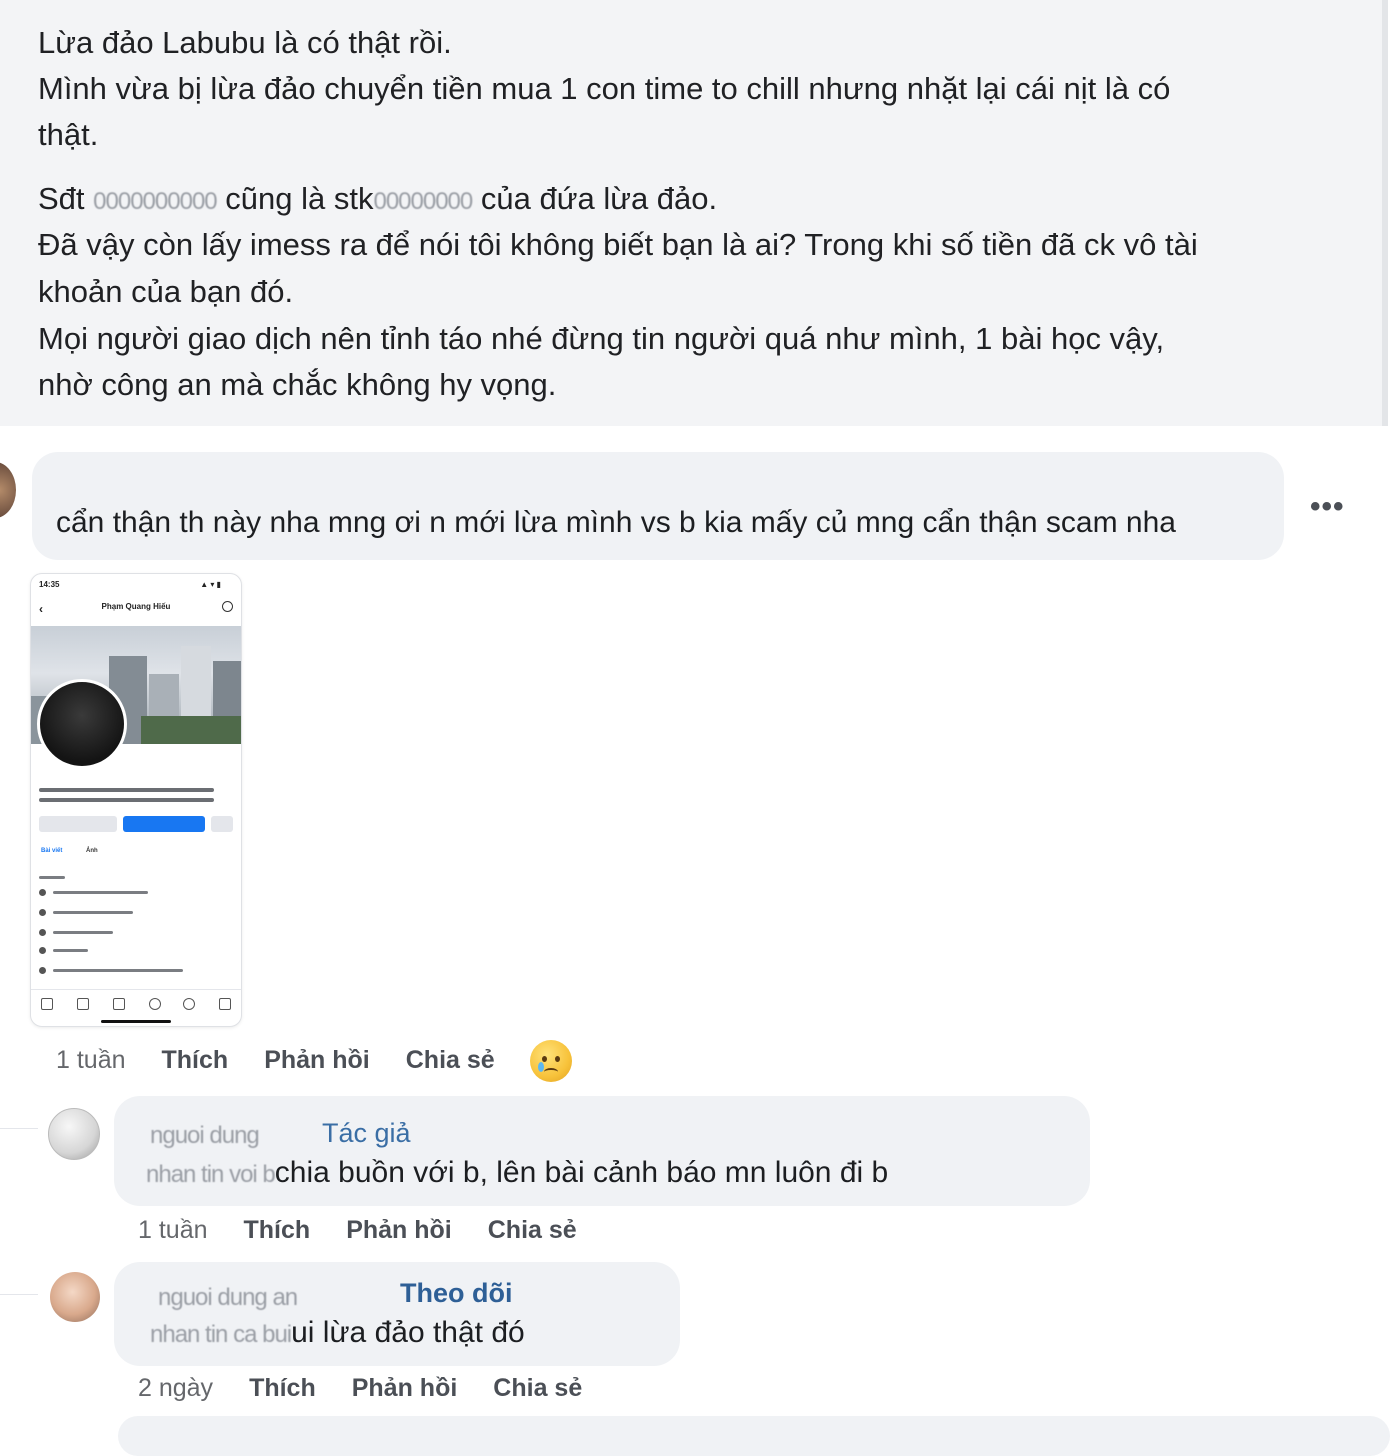 The image size is (1390, 1456). What do you see at coordinates (136, 606) in the screenshot?
I see `profile-name: Phạm Quang Hiếu` at bounding box center [136, 606].